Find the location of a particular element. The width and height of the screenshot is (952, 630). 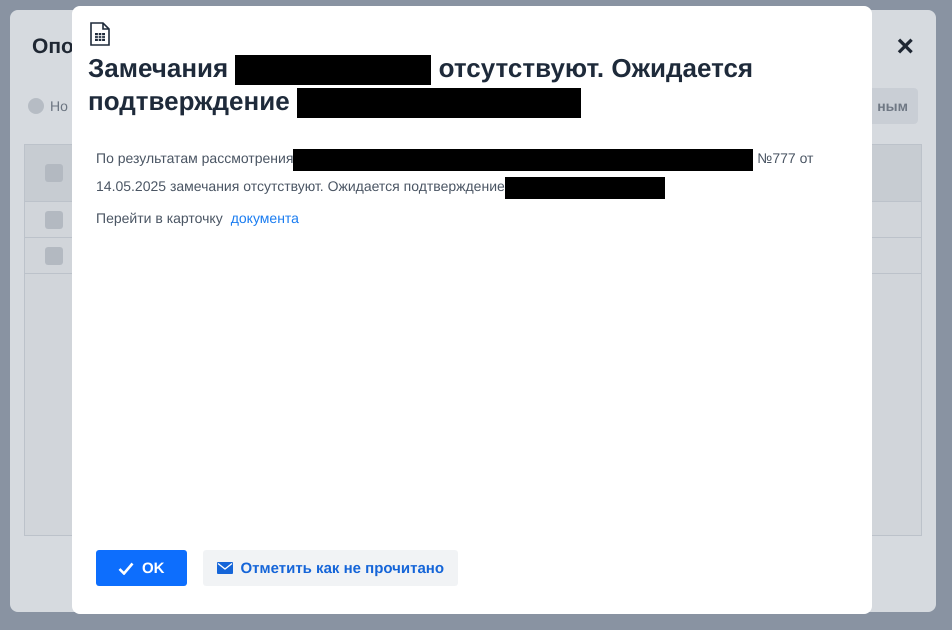

ok-button: OK is located at coordinates (141, 568).